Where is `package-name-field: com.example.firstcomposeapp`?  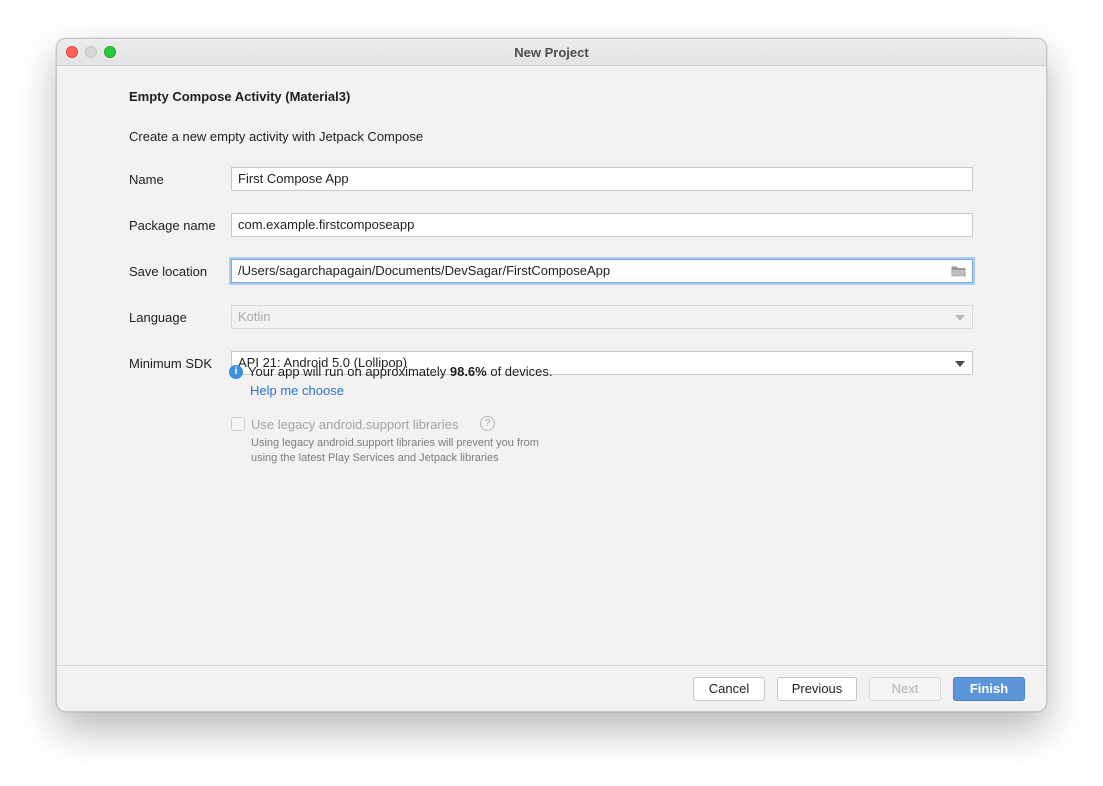 package-name-field: com.example.firstcomposeapp is located at coordinates (602, 225).